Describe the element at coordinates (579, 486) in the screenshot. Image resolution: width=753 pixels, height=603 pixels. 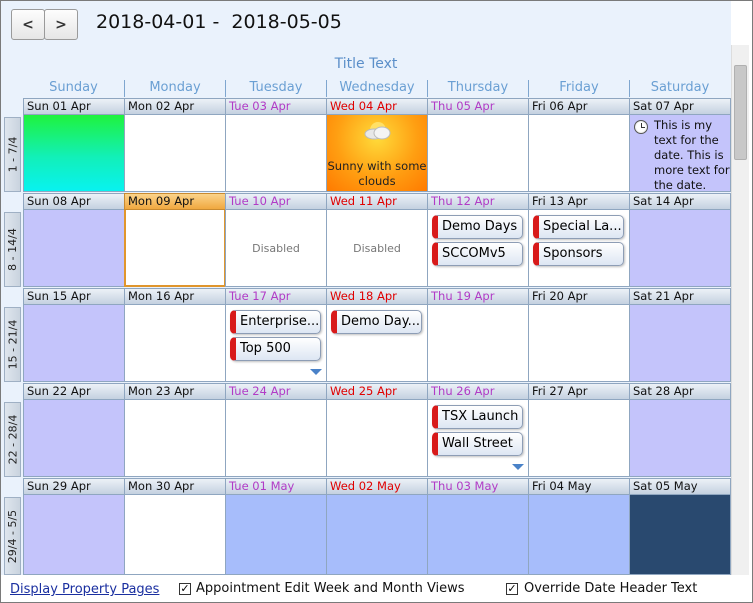
I see `date-header: Fri 04 May` at that location.